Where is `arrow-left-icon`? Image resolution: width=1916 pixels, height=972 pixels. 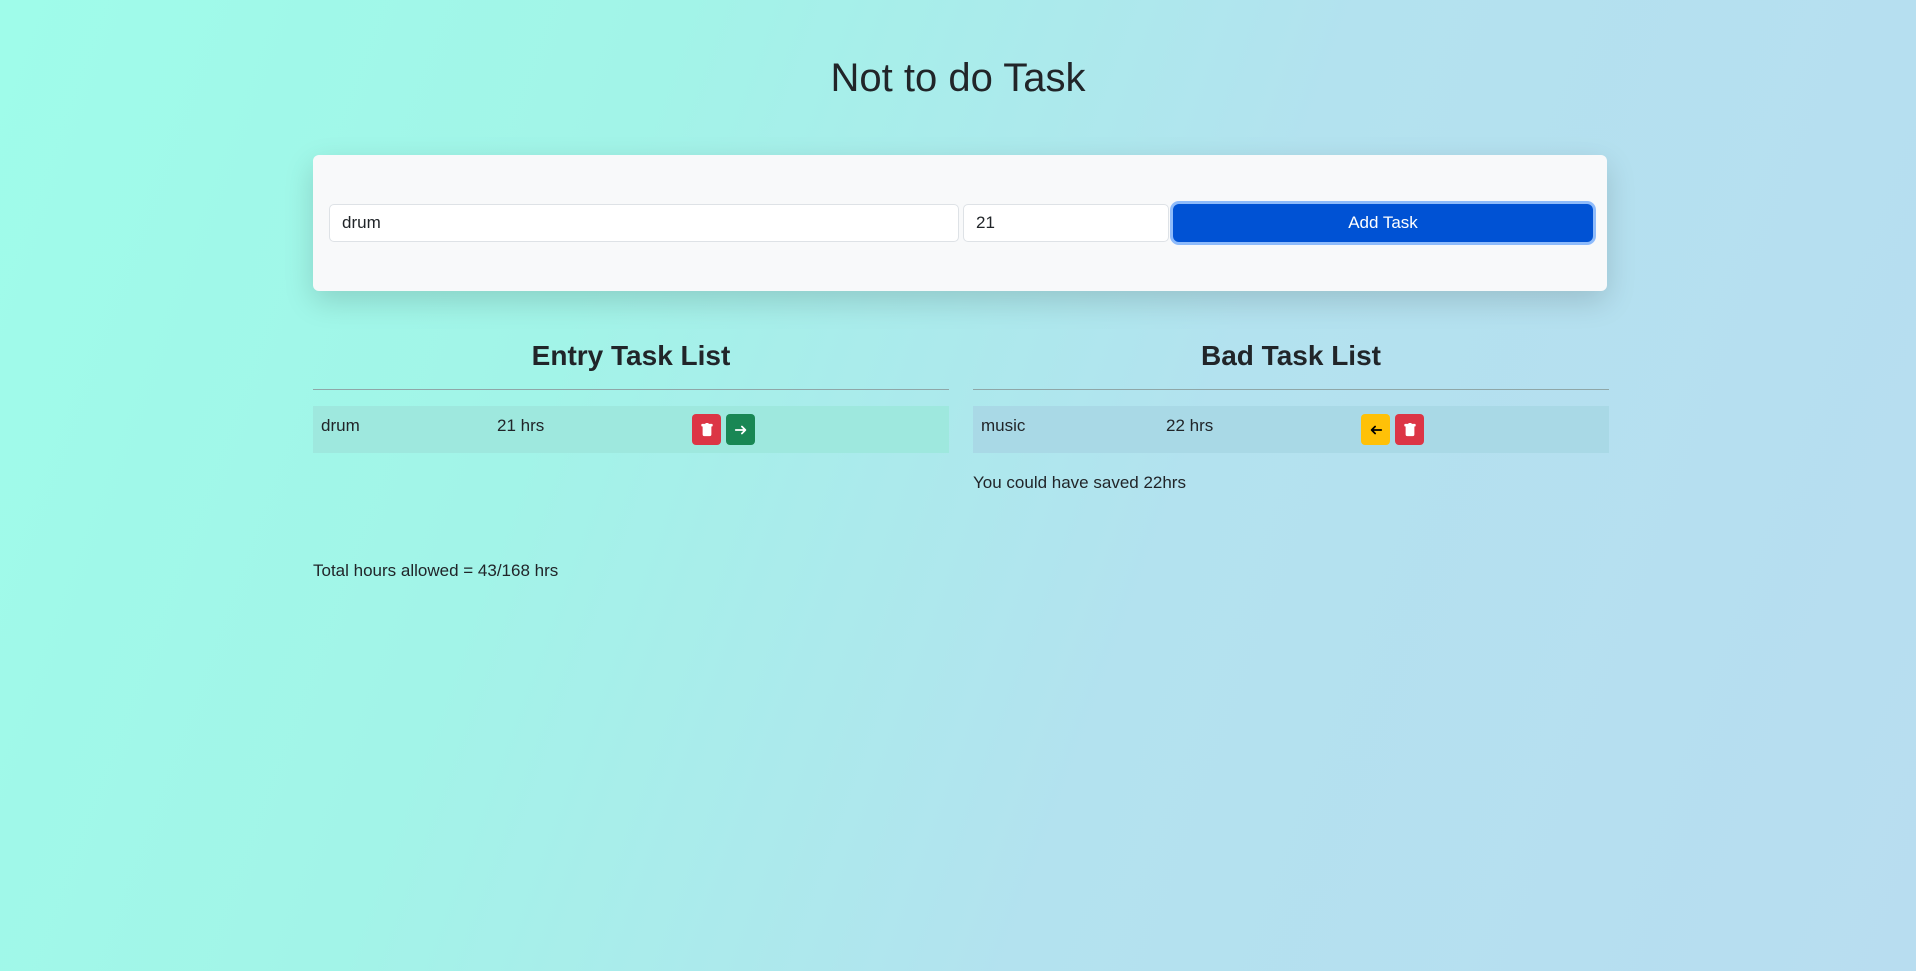 arrow-left-icon is located at coordinates (1376, 430).